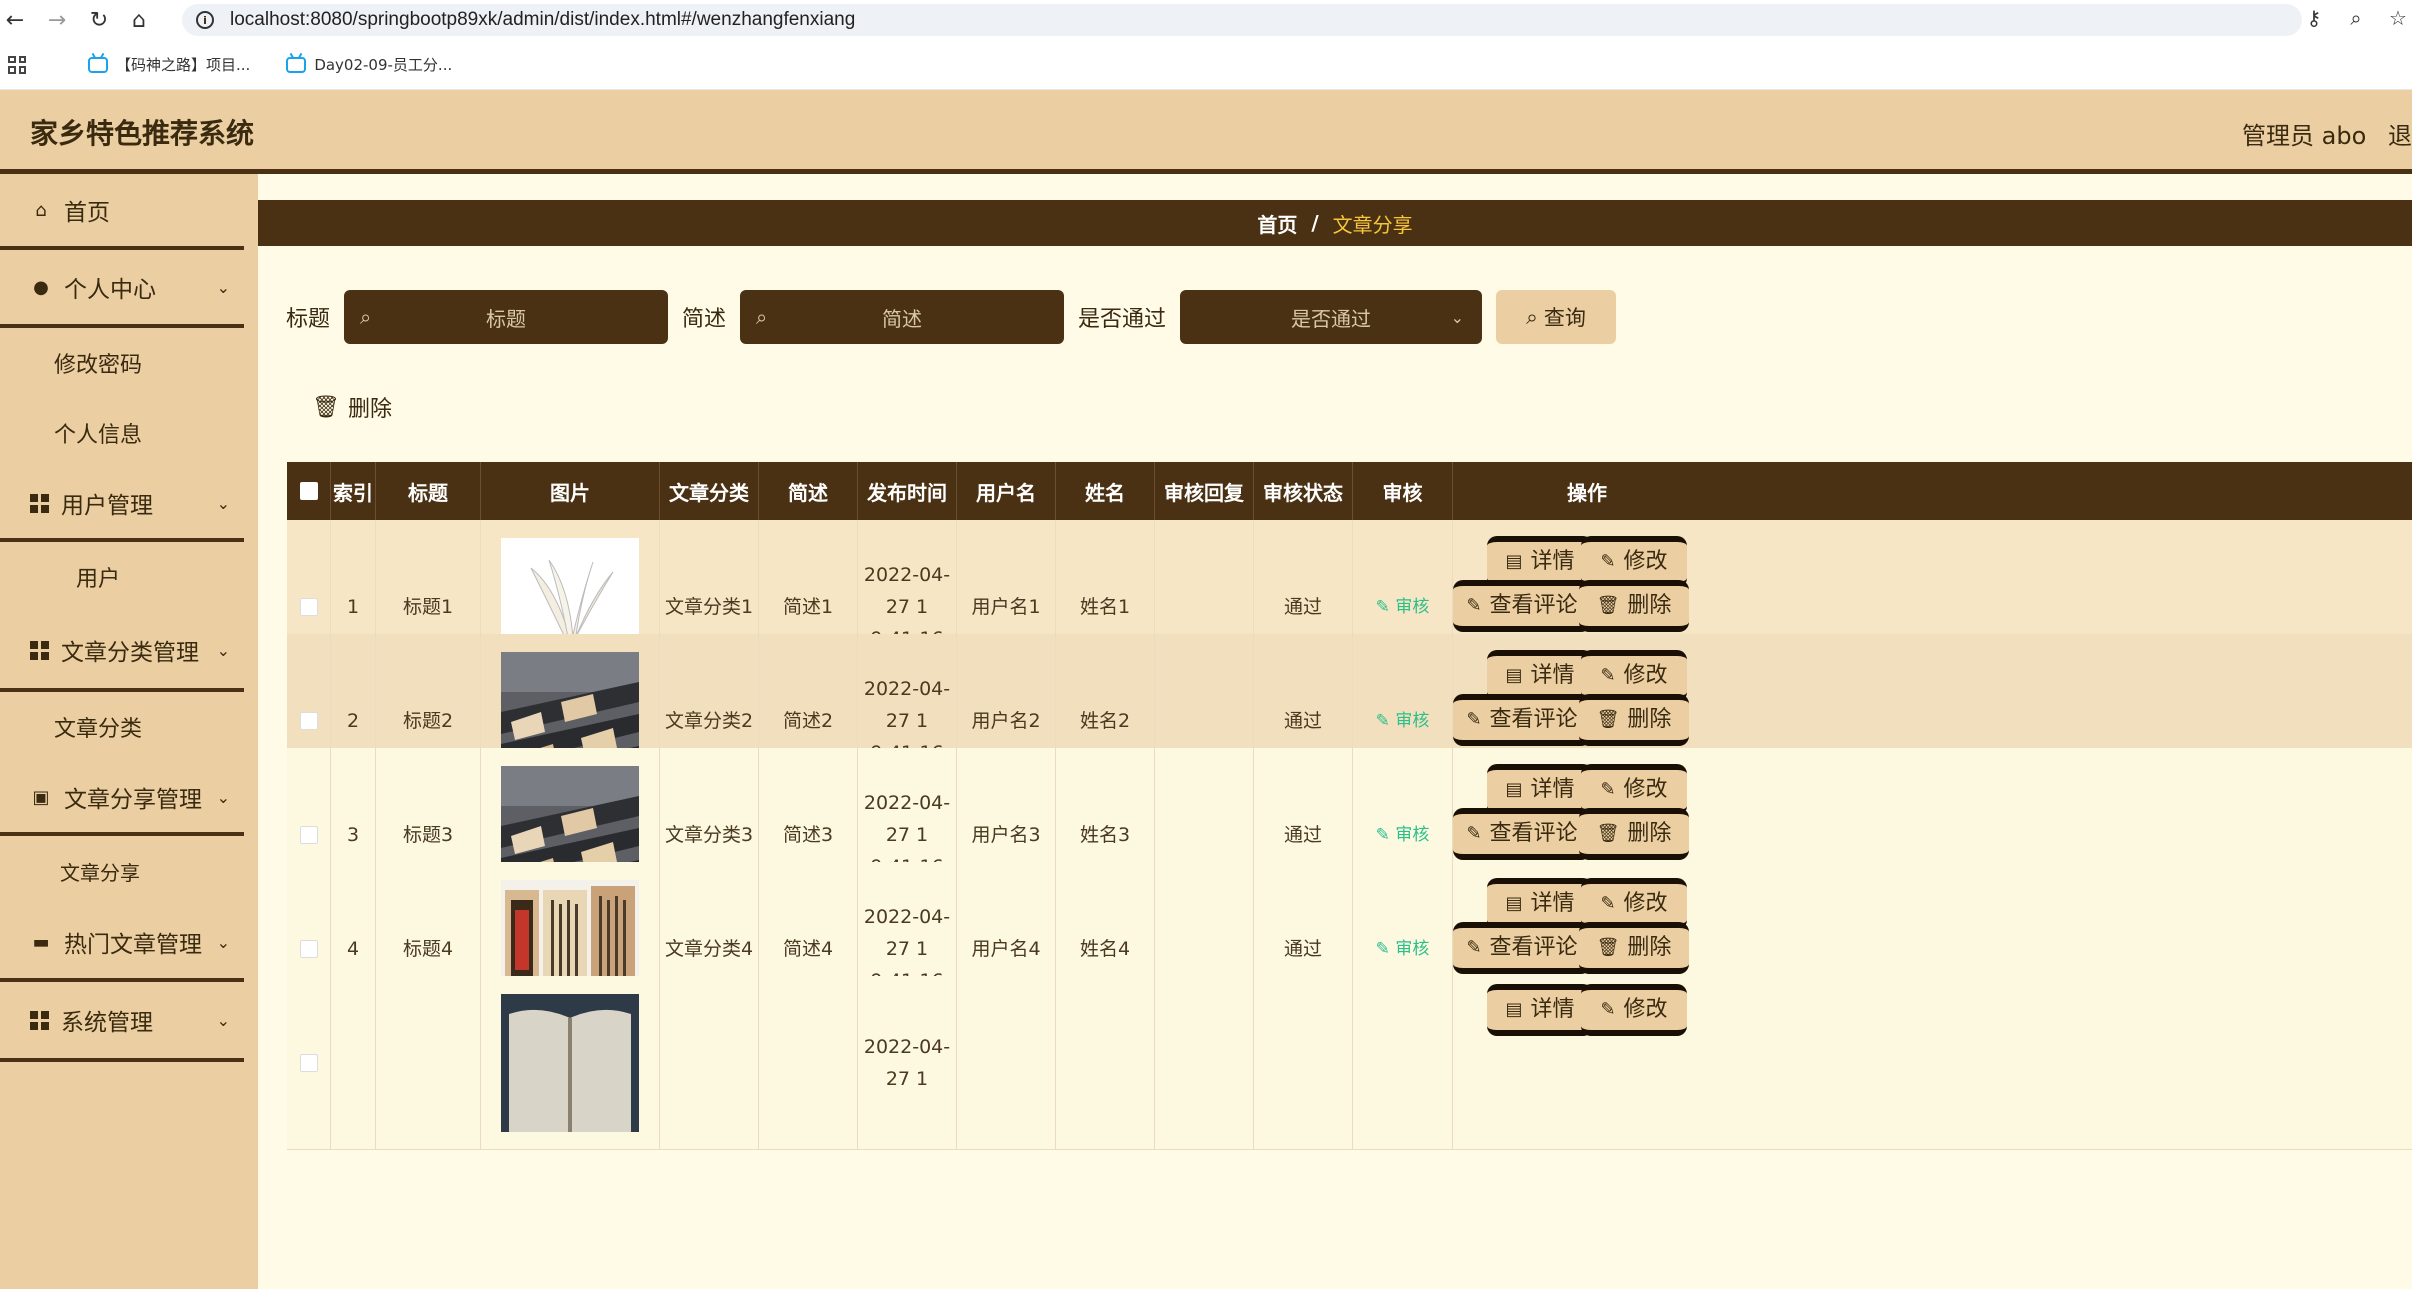 The width and height of the screenshot is (2412, 1289). I want to click on sidebar-item-label: 系统管理, so click(107, 1023).